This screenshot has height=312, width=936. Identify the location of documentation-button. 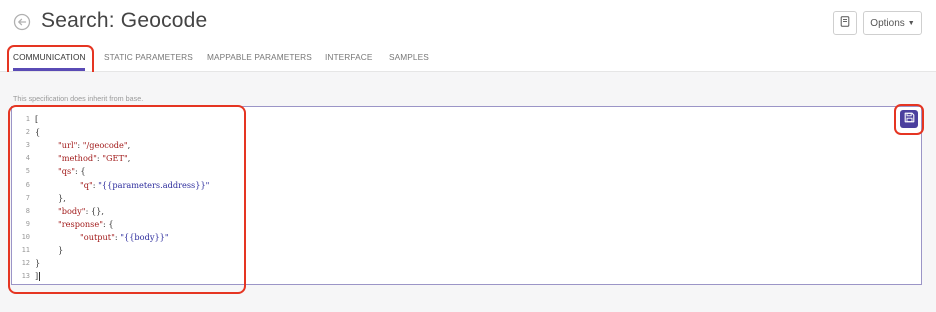
(845, 23).